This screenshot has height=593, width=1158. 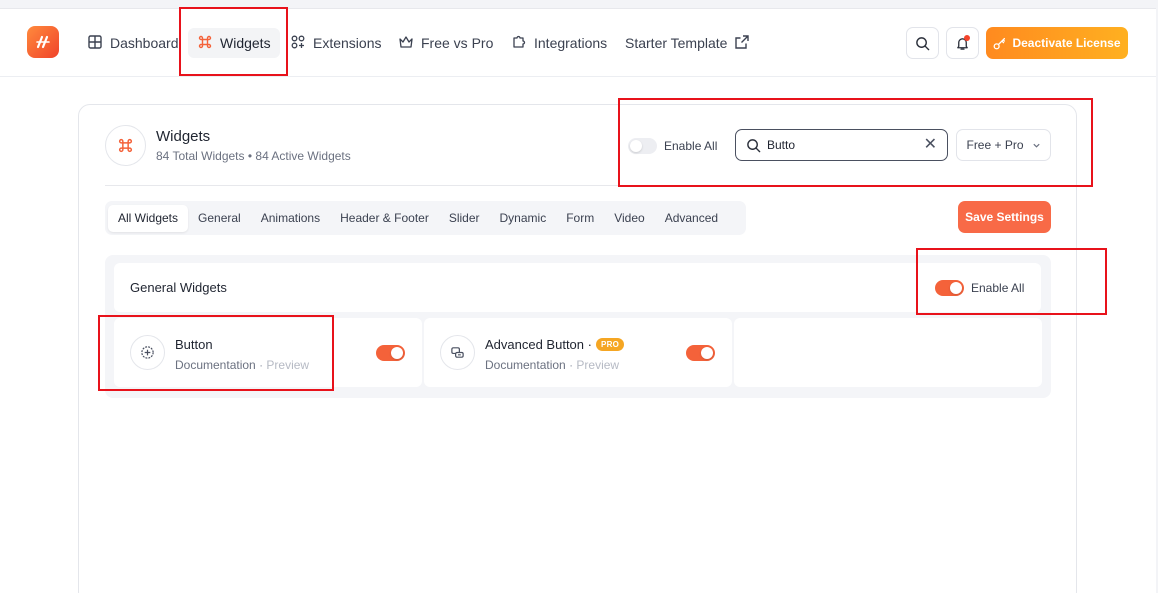 What do you see at coordinates (629, 218) in the screenshot?
I see `tab-video: Video` at bounding box center [629, 218].